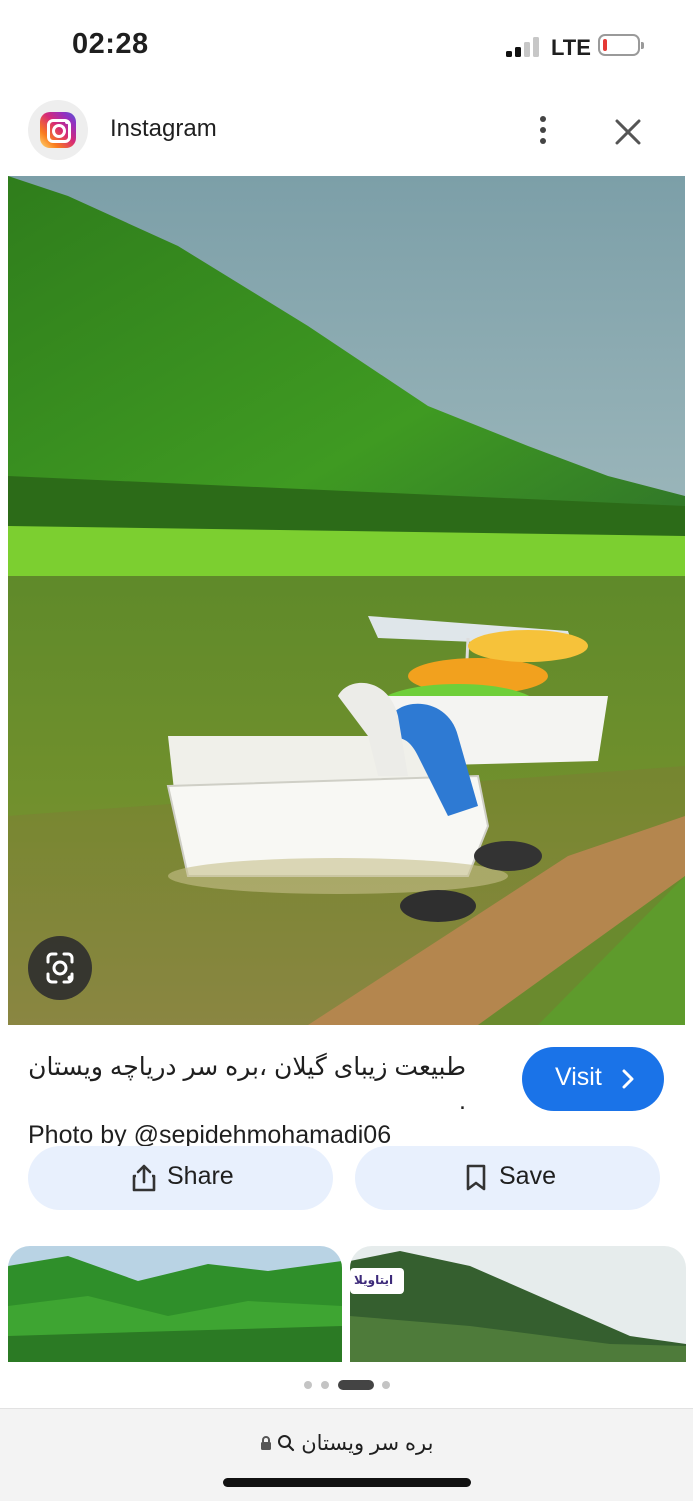 Image resolution: width=693 pixels, height=1501 pixels. What do you see at coordinates (60, 968) in the screenshot?
I see `google-lens-icon` at bounding box center [60, 968].